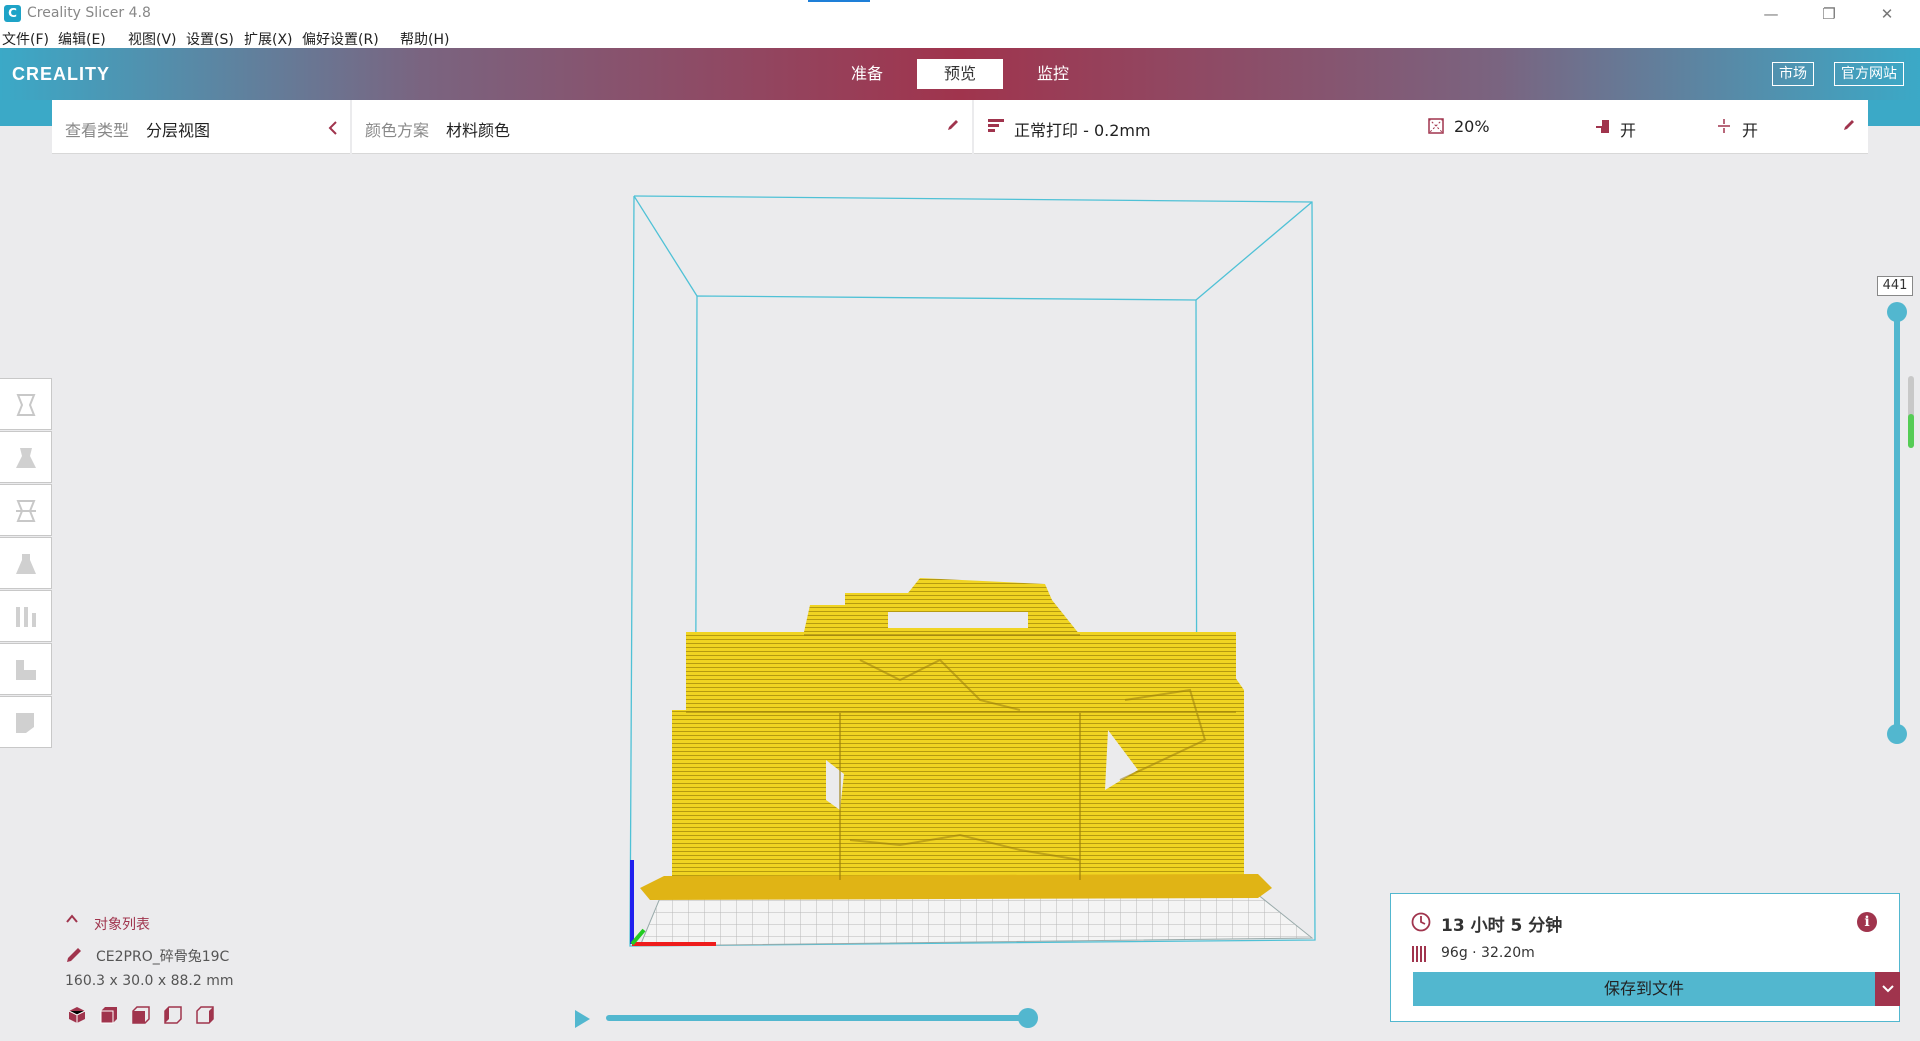 Image resolution: width=1920 pixels, height=1041 pixels. What do you see at coordinates (1082, 130) in the screenshot?
I see `print-profile-value: 正常打印 - 0.2mm` at bounding box center [1082, 130].